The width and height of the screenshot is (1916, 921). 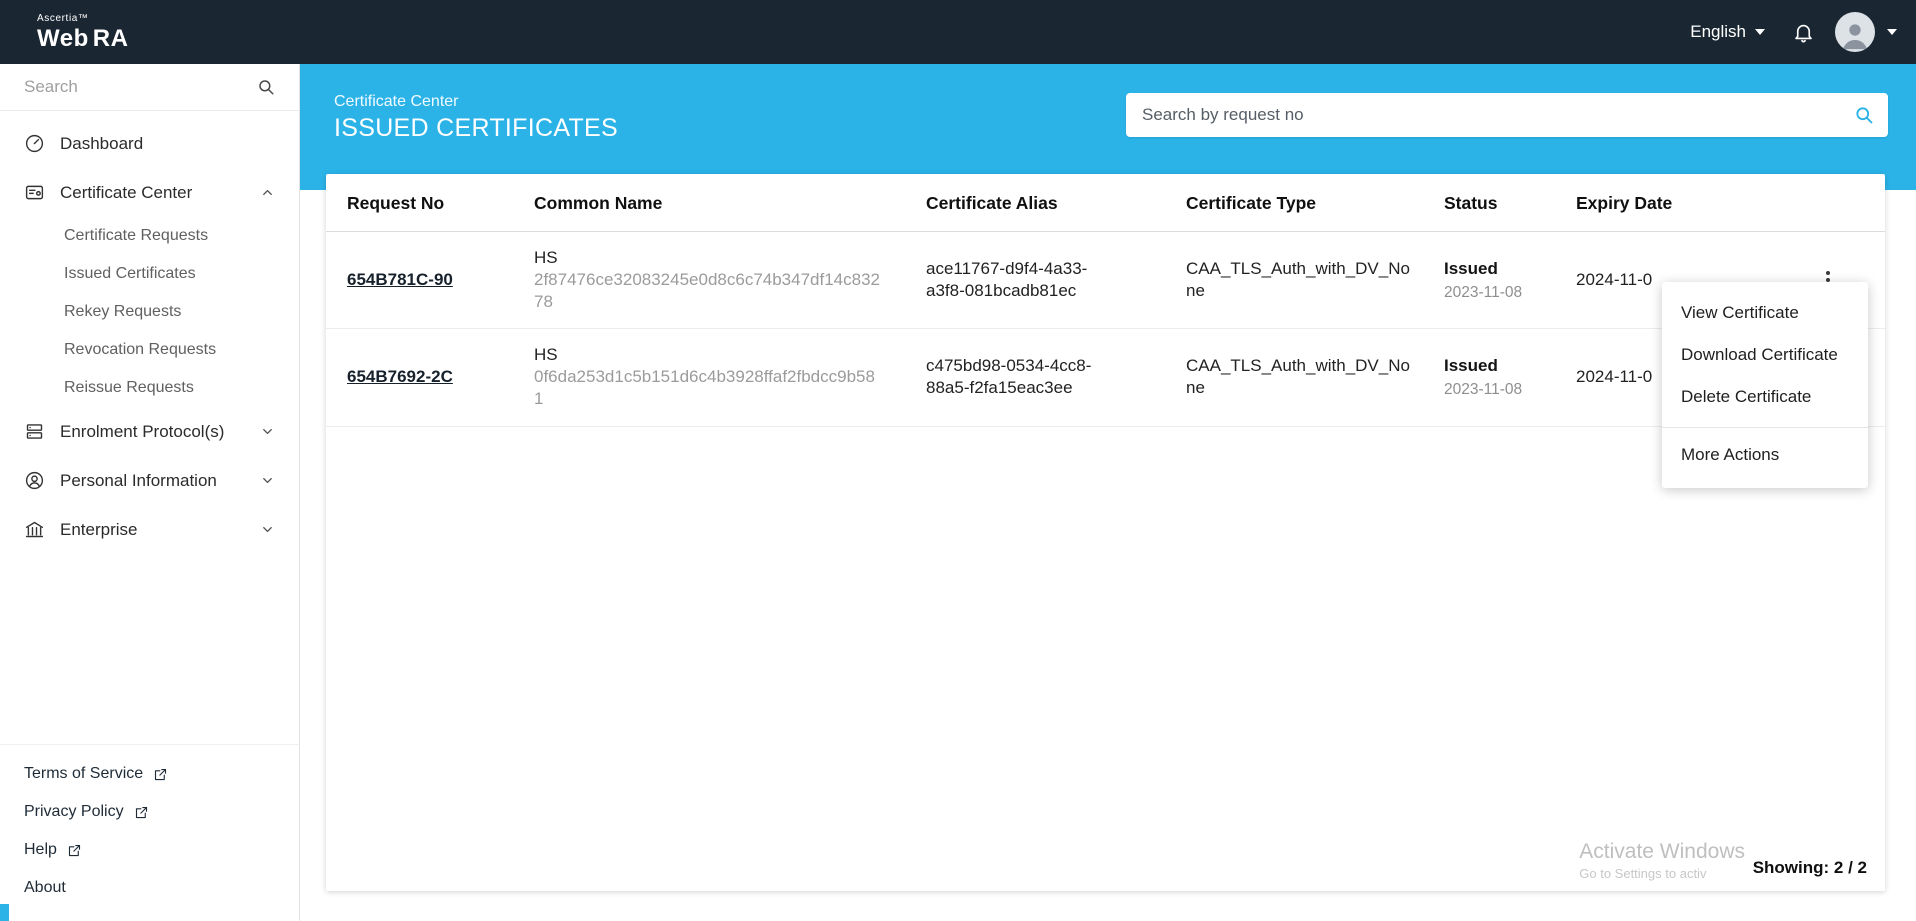 What do you see at coordinates (1662, 860) in the screenshot?
I see `activate-windows-watermark: Activate Windows Go to Settings to activ` at bounding box center [1662, 860].